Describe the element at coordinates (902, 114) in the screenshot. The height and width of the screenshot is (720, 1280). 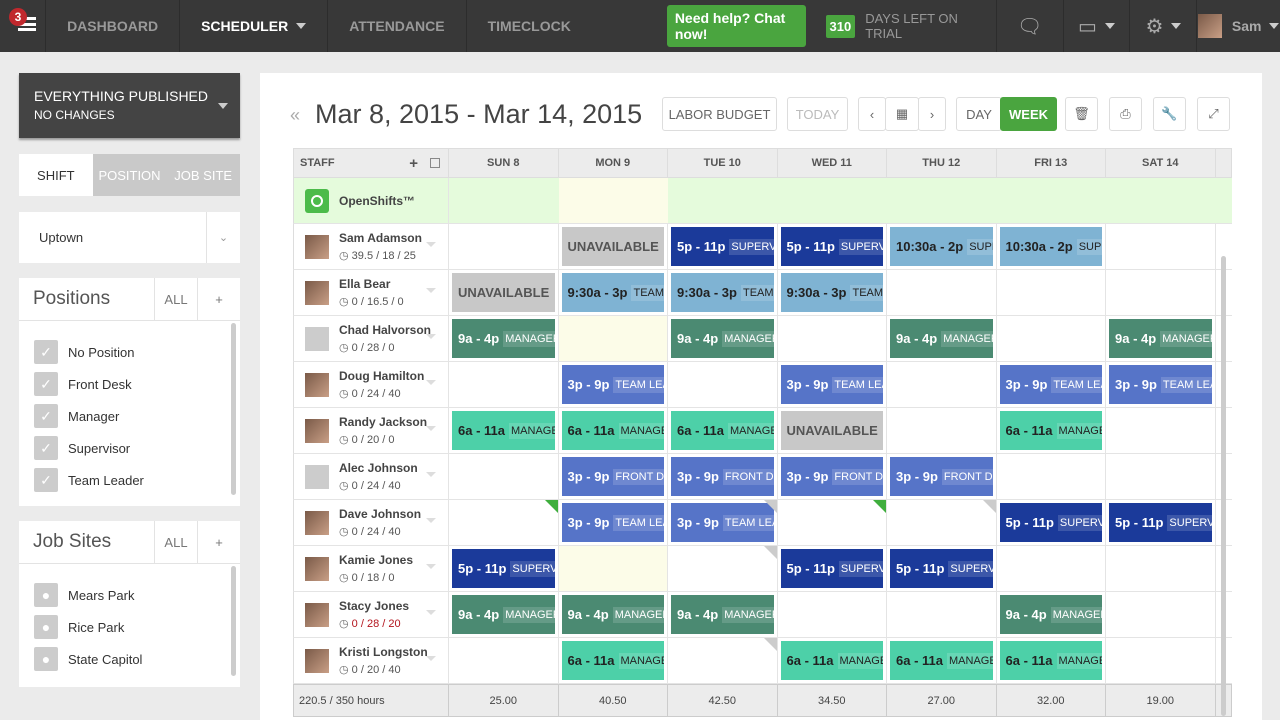
I see `calendar-icon: ▦` at that location.